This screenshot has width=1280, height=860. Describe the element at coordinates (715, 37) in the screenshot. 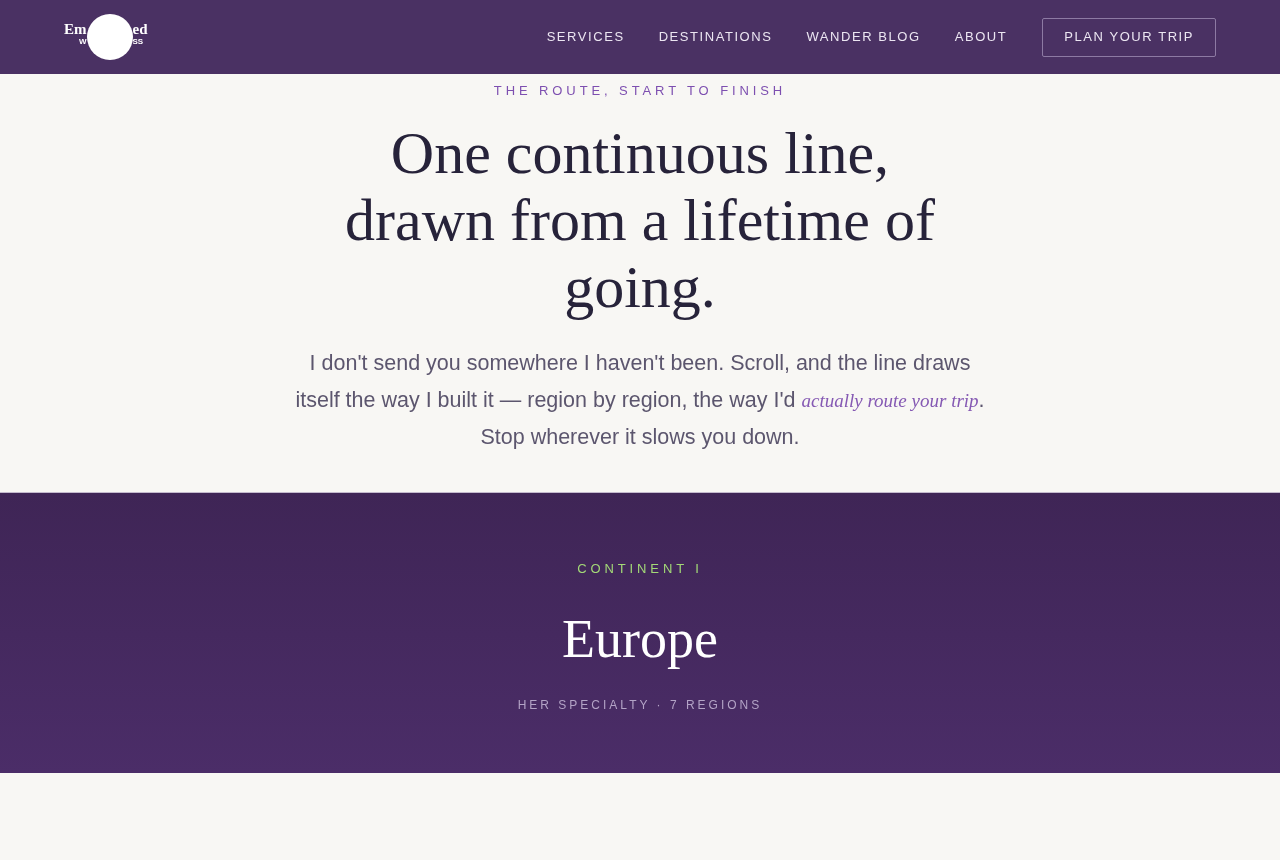

I see `nav-link: DESTINATIONS` at that location.